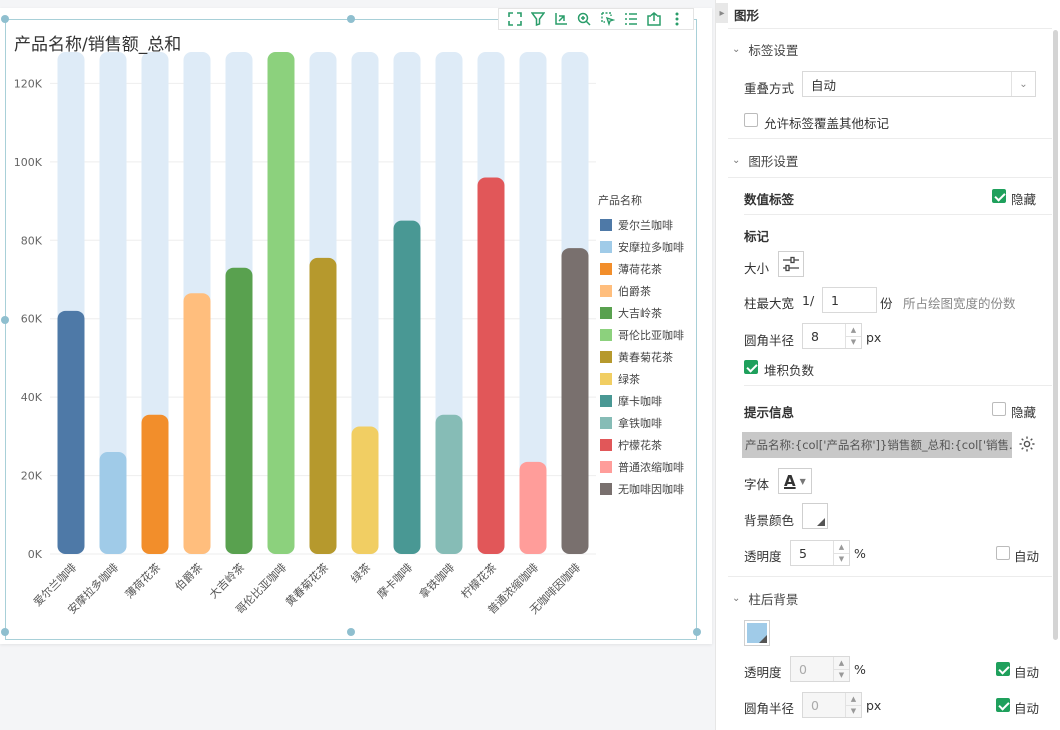 The image size is (1060, 730). What do you see at coordinates (640, 401) in the screenshot?
I see `legend-label: 摩卡咖啡` at bounding box center [640, 401].